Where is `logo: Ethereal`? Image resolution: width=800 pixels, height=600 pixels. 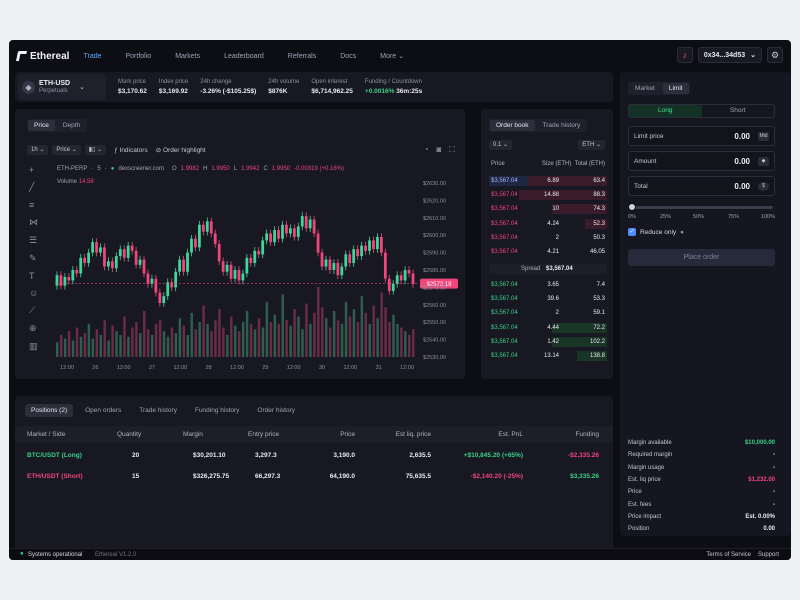 logo: Ethereal is located at coordinates (42, 56).